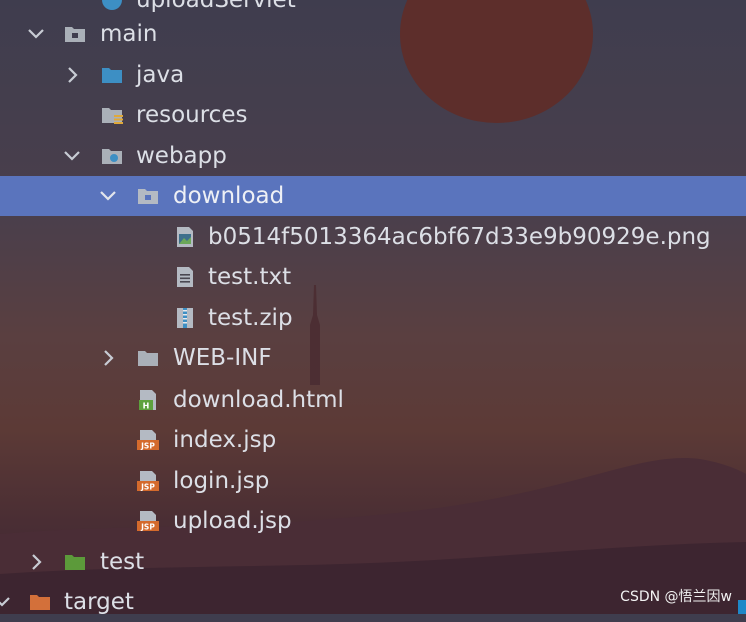 This screenshot has height=622, width=746. What do you see at coordinates (373, 34) in the screenshot?
I see `tree-item-main: main` at bounding box center [373, 34].